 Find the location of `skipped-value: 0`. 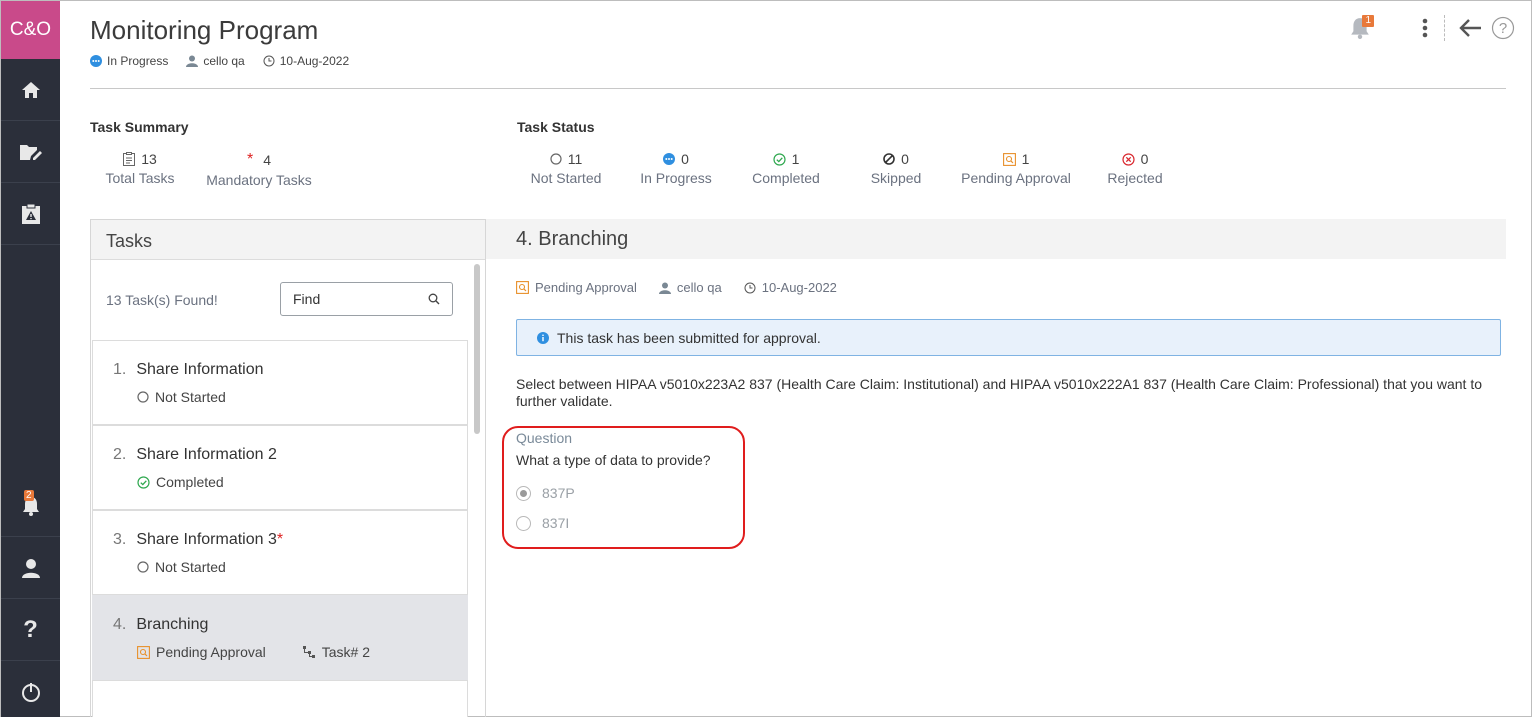

skipped-value: 0 is located at coordinates (905, 159).